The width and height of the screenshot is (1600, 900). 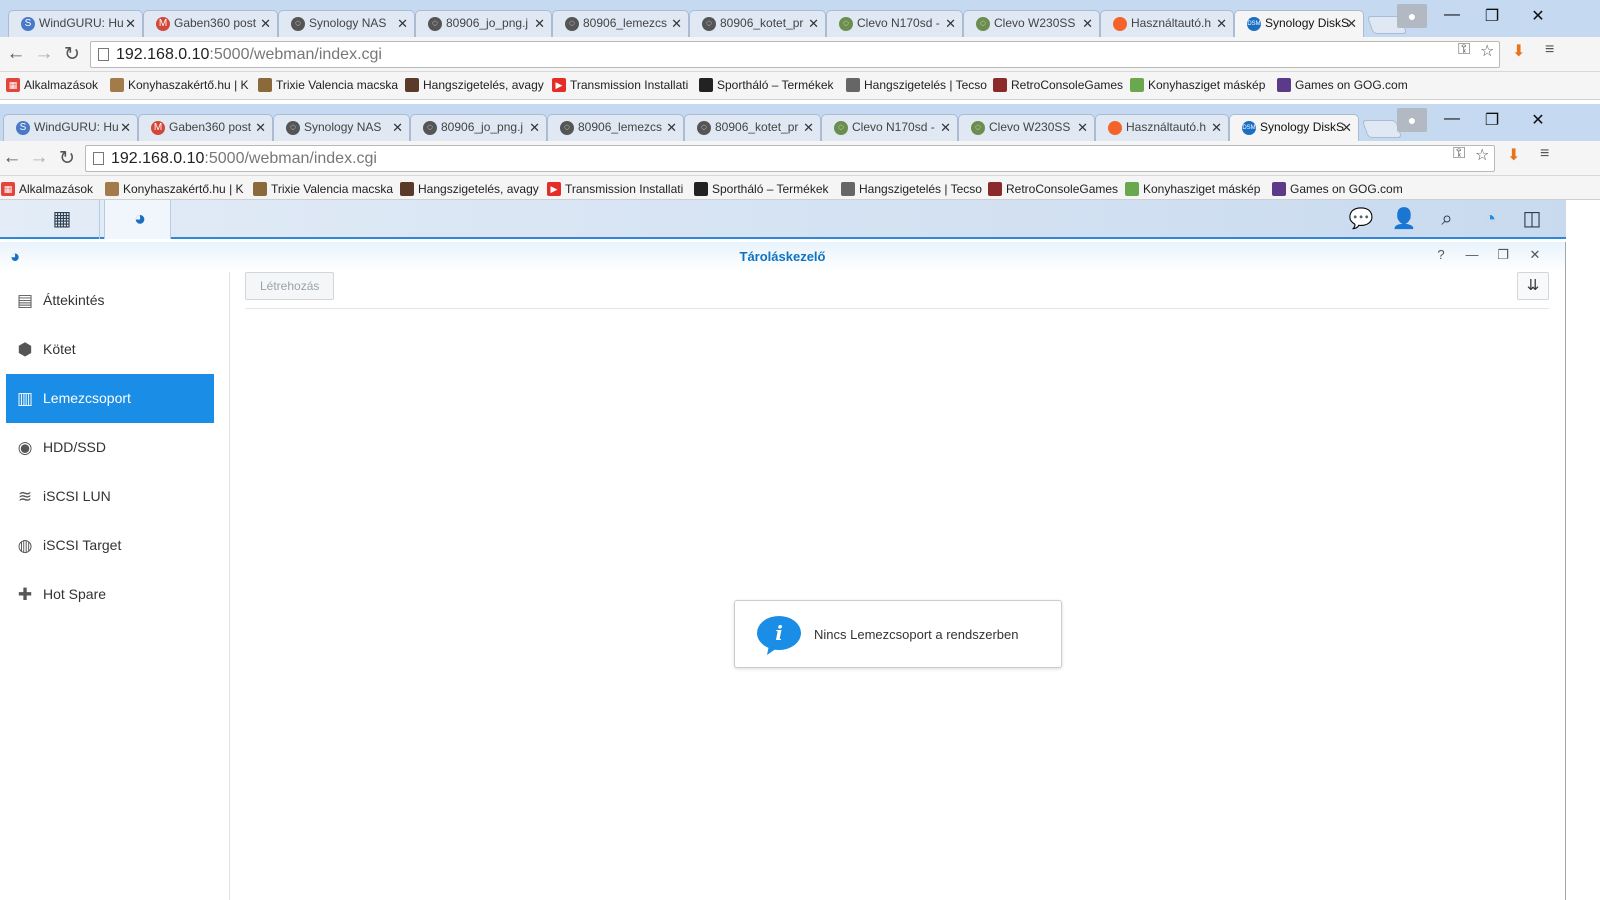 I want to click on sidebar-item-hot-spare: ✚ Hot Spare, so click(x=110, y=594).